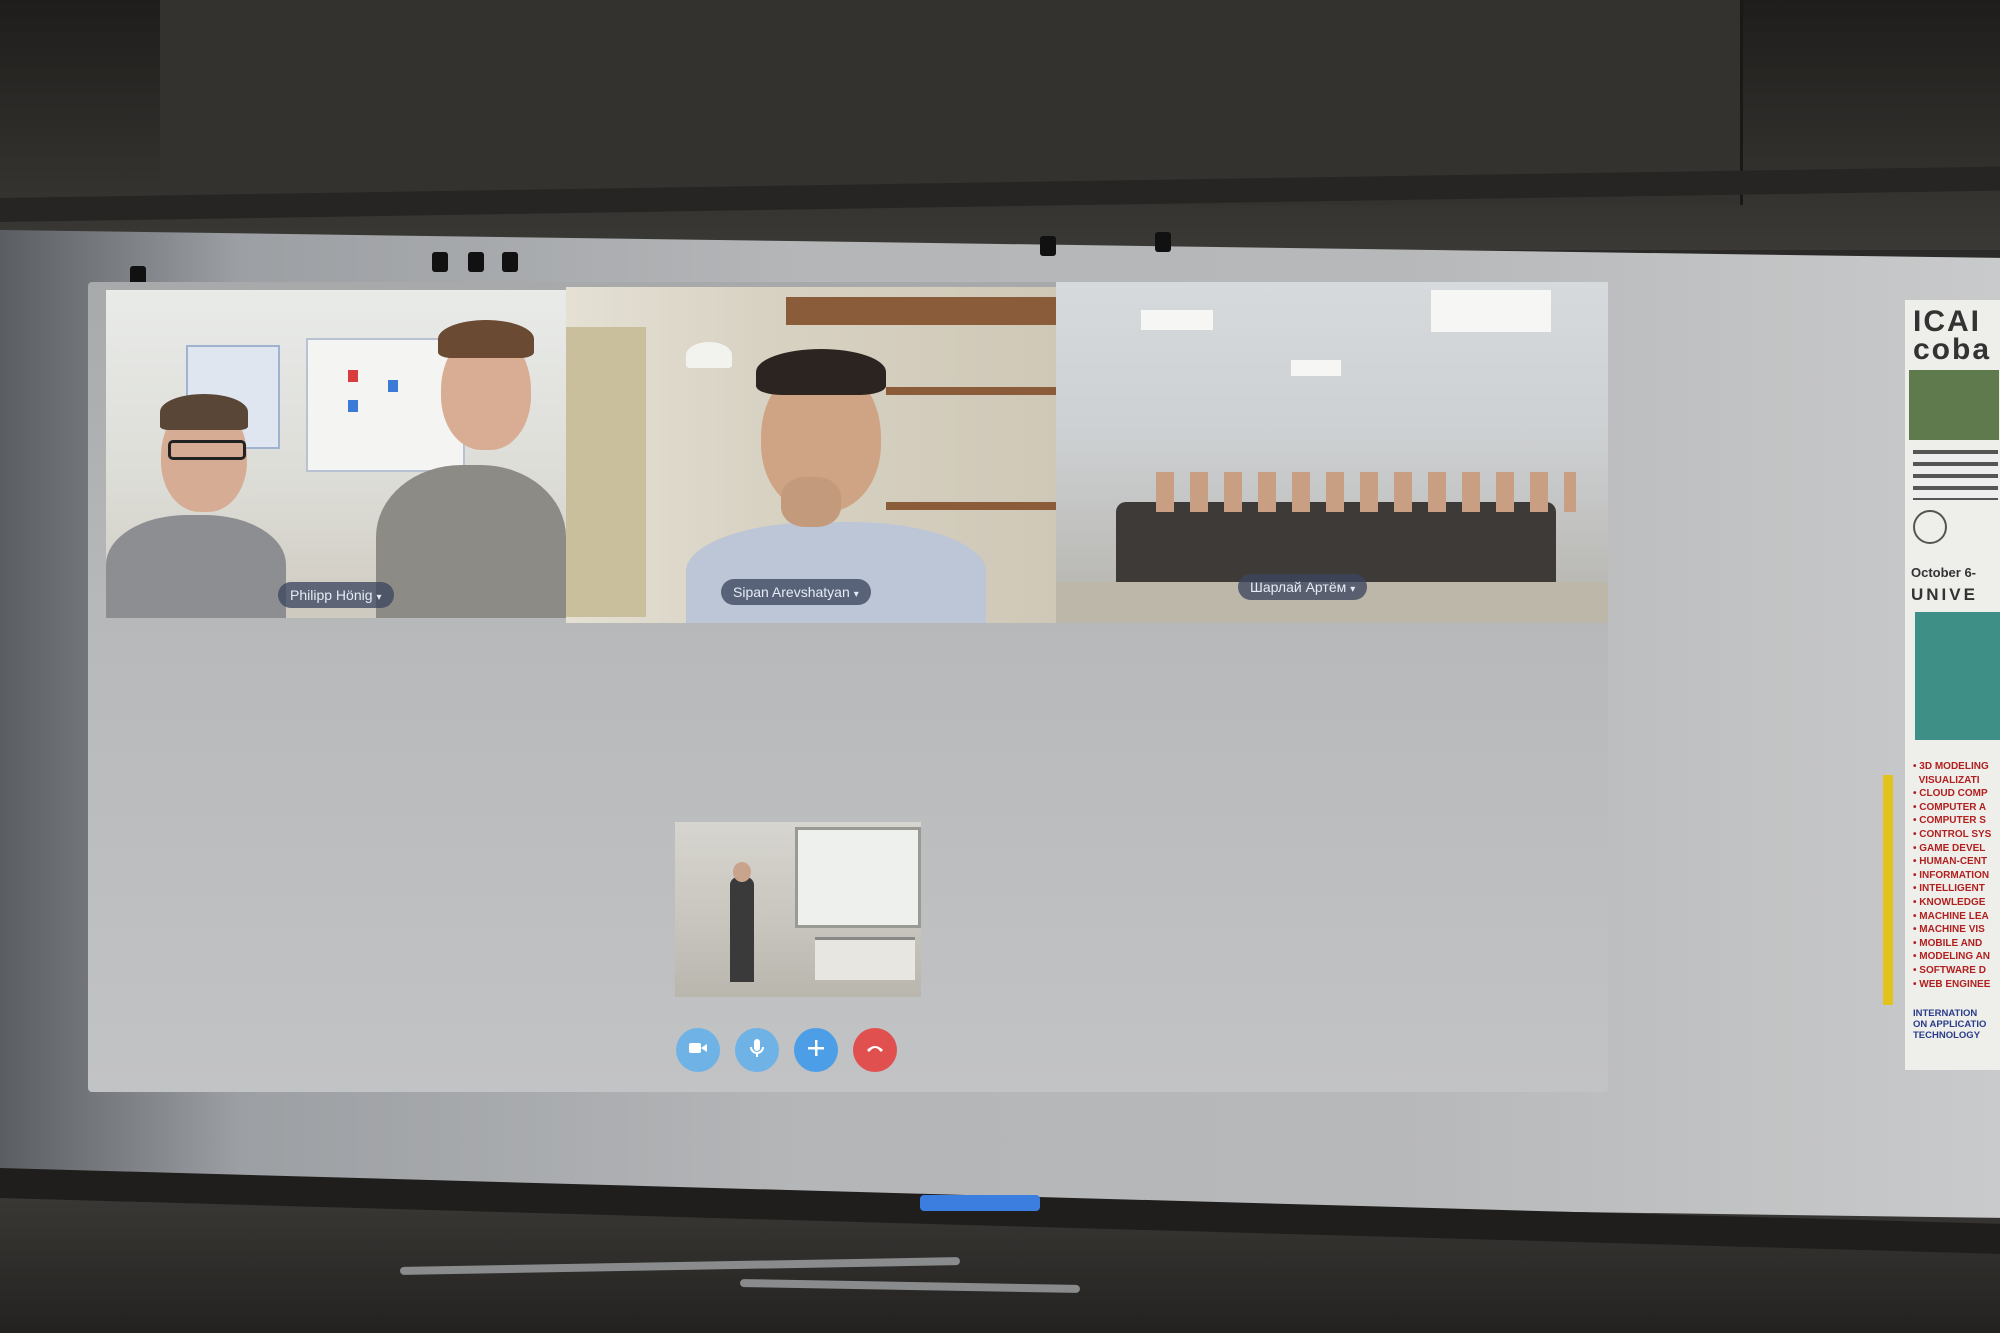  What do you see at coordinates (1949, 821) in the screenshot?
I see `topic-item: • COMPUTER S` at bounding box center [1949, 821].